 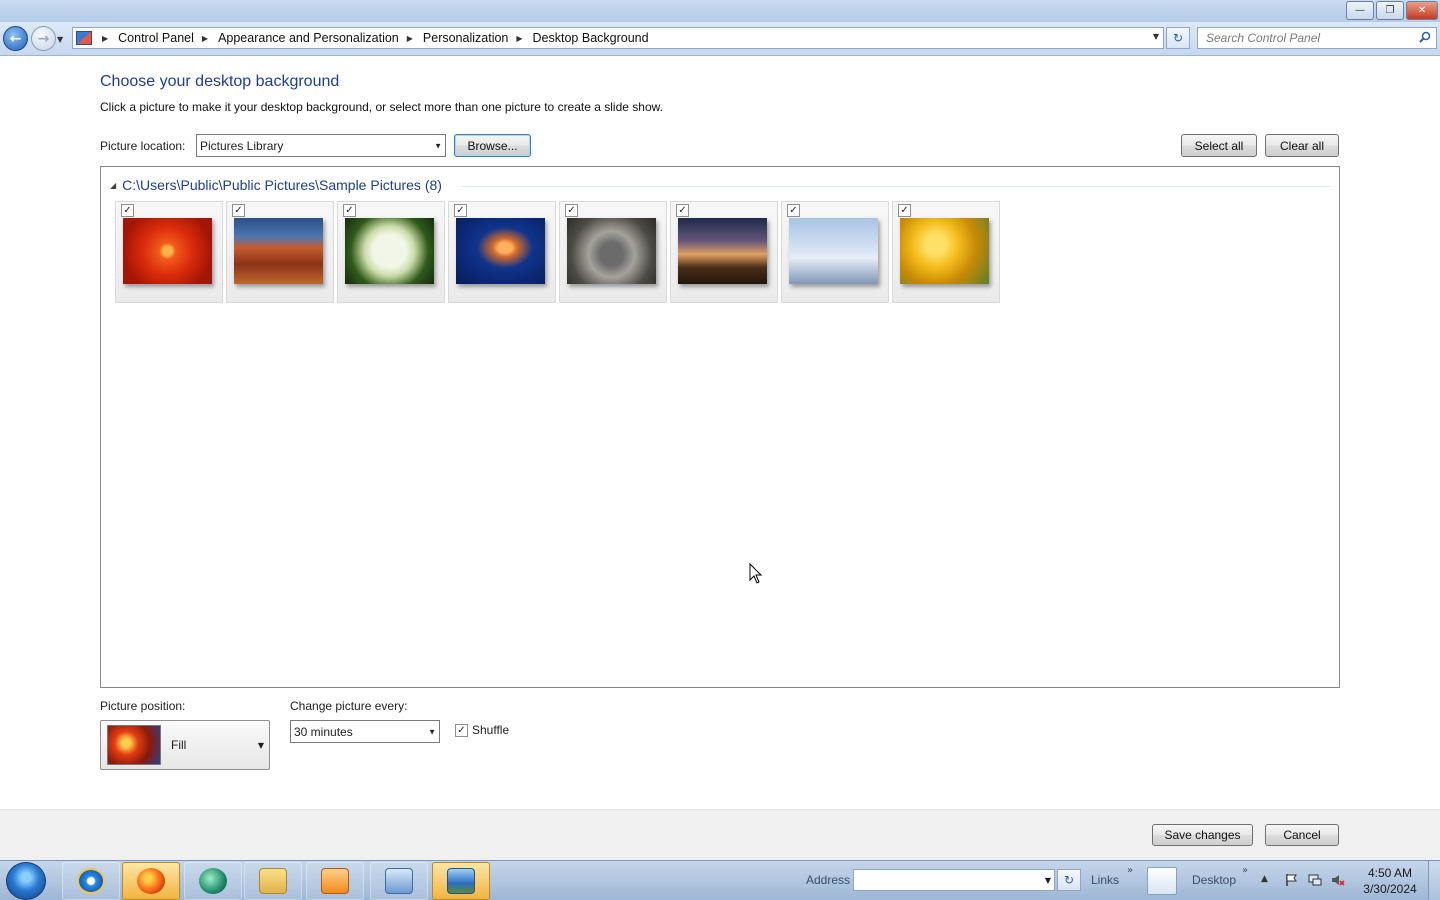 I want to click on picture-penguins: ✓, so click(x=835, y=252).